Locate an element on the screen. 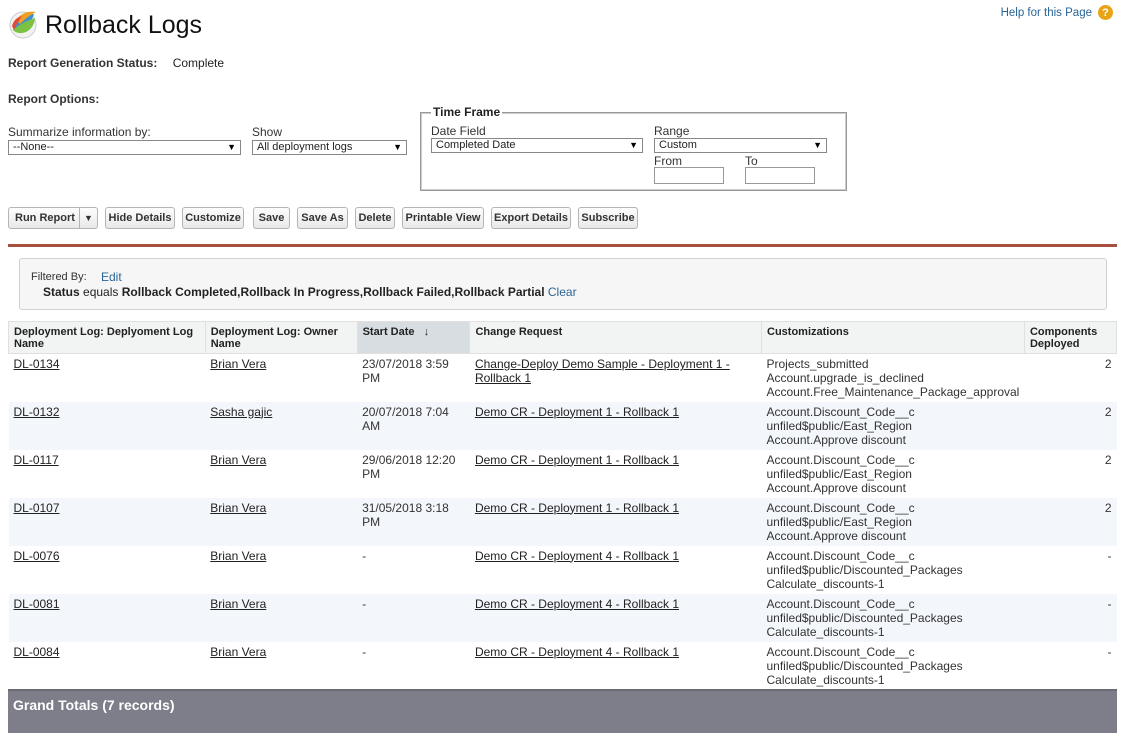  range-select-value: Custom is located at coordinates (678, 145).